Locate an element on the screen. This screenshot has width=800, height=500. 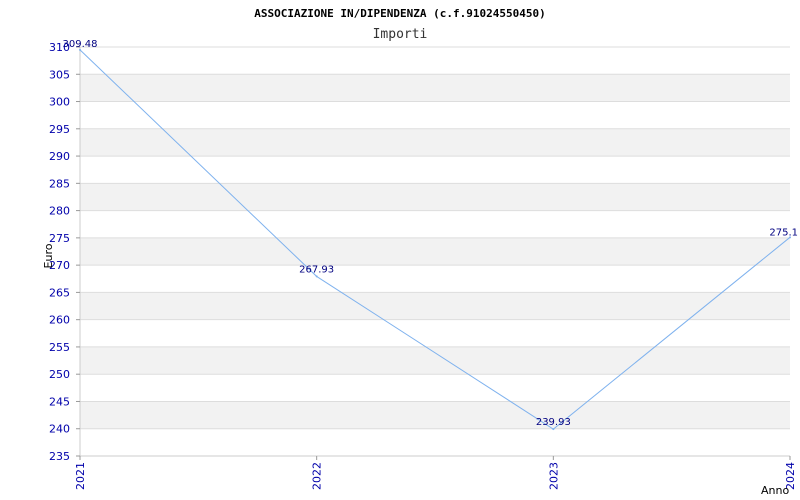
y-tick-label: 275 is located at coordinates (59, 238).